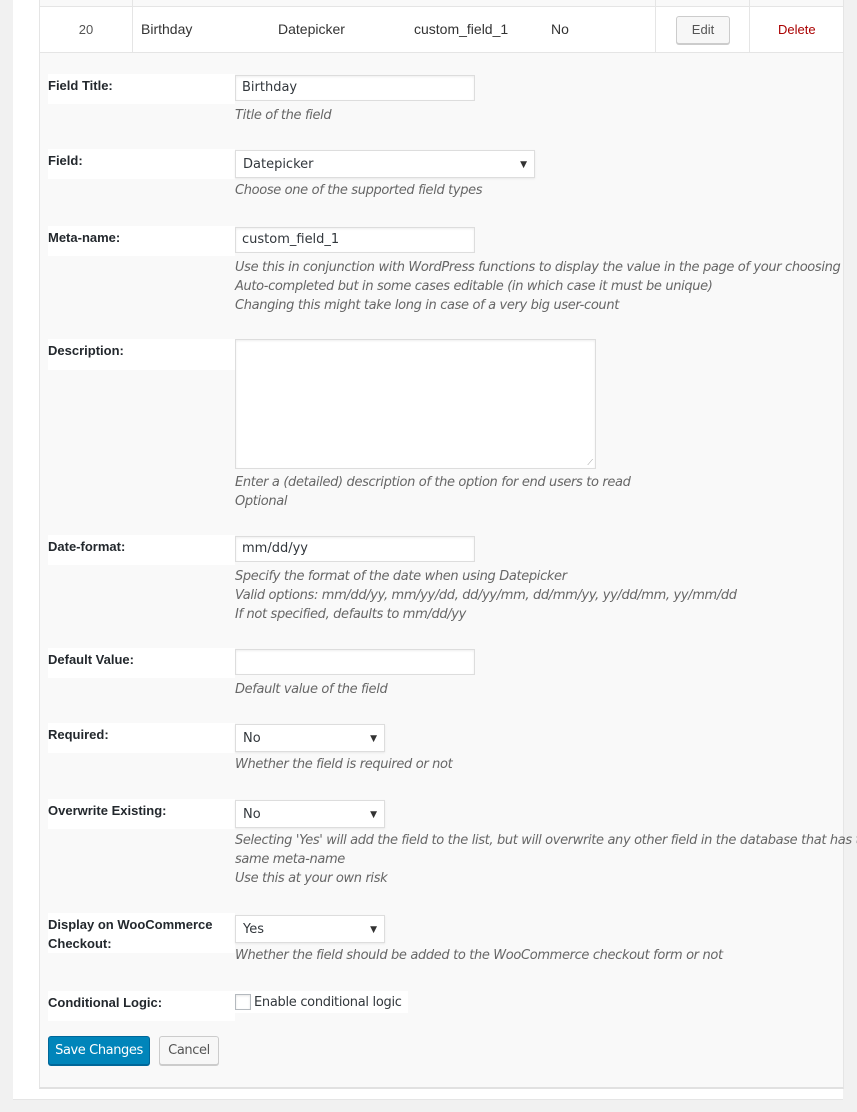 This screenshot has width=857, height=1112. What do you see at coordinates (290, 859) in the screenshot?
I see `overwrite-existing-description-2: same meta-name` at bounding box center [290, 859].